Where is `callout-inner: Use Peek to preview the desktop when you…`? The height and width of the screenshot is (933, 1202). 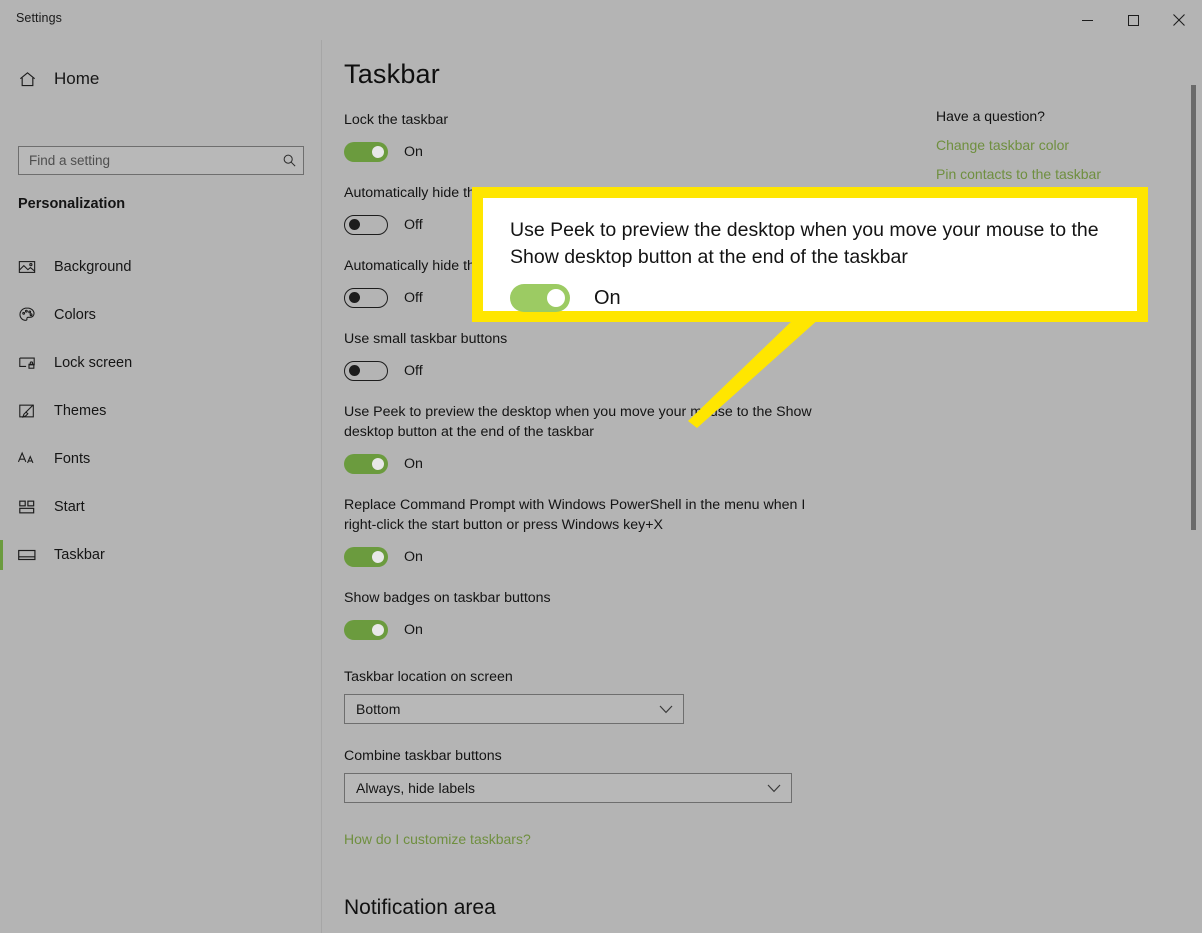 callout-inner: Use Peek to preview the desktop when you… is located at coordinates (810, 255).